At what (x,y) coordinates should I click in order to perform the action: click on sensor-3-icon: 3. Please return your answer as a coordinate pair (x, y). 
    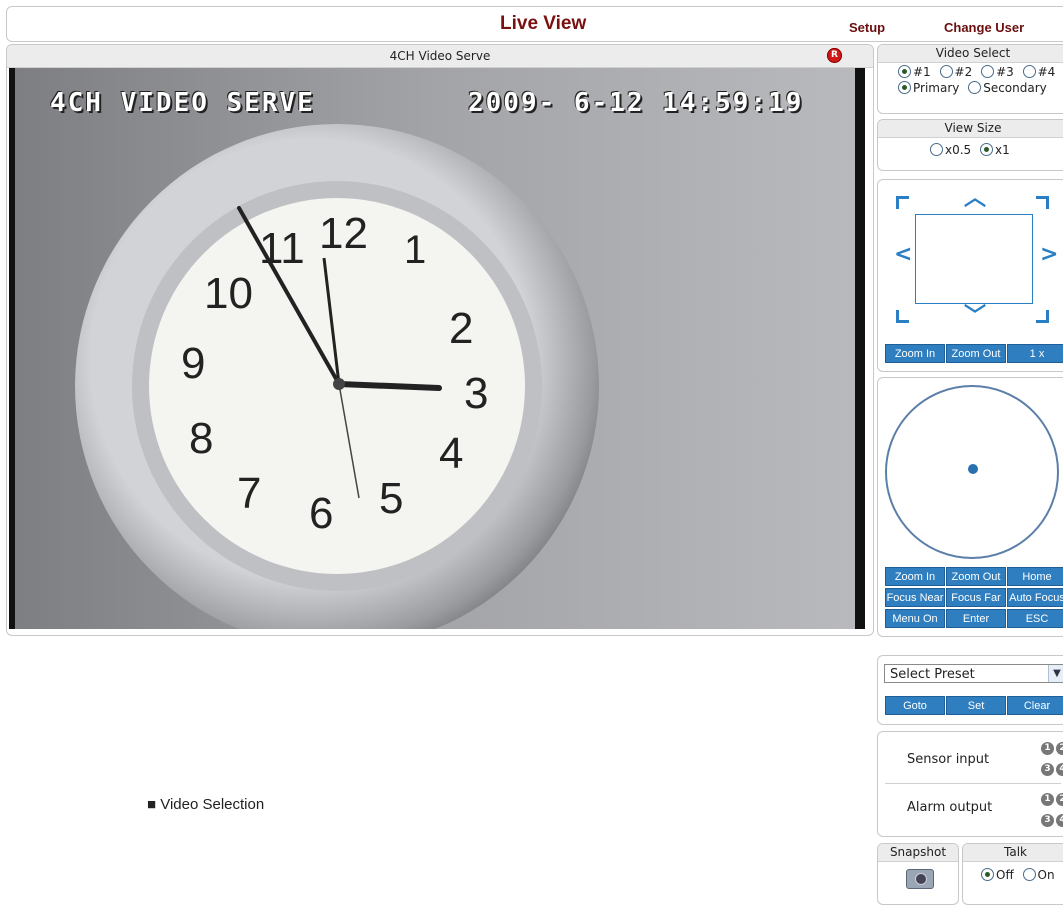
    Looking at the image, I should click on (1047, 769).